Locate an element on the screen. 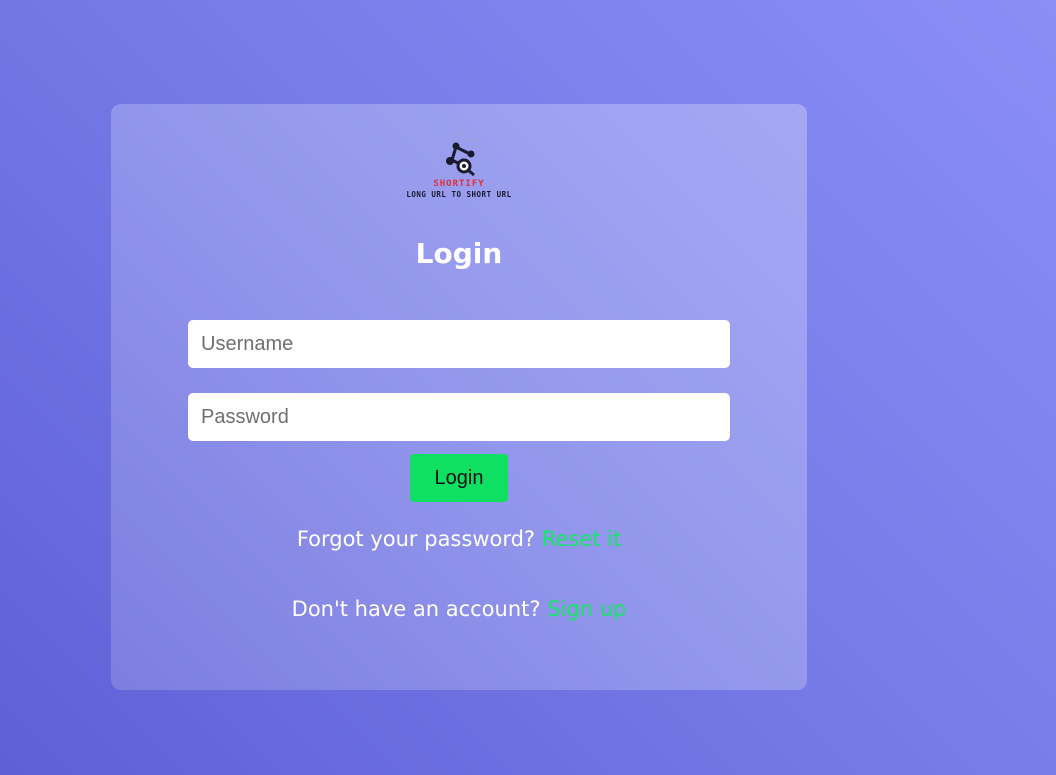 This screenshot has width=1056, height=775. signup-text: Don't have an account? is located at coordinates (416, 609).